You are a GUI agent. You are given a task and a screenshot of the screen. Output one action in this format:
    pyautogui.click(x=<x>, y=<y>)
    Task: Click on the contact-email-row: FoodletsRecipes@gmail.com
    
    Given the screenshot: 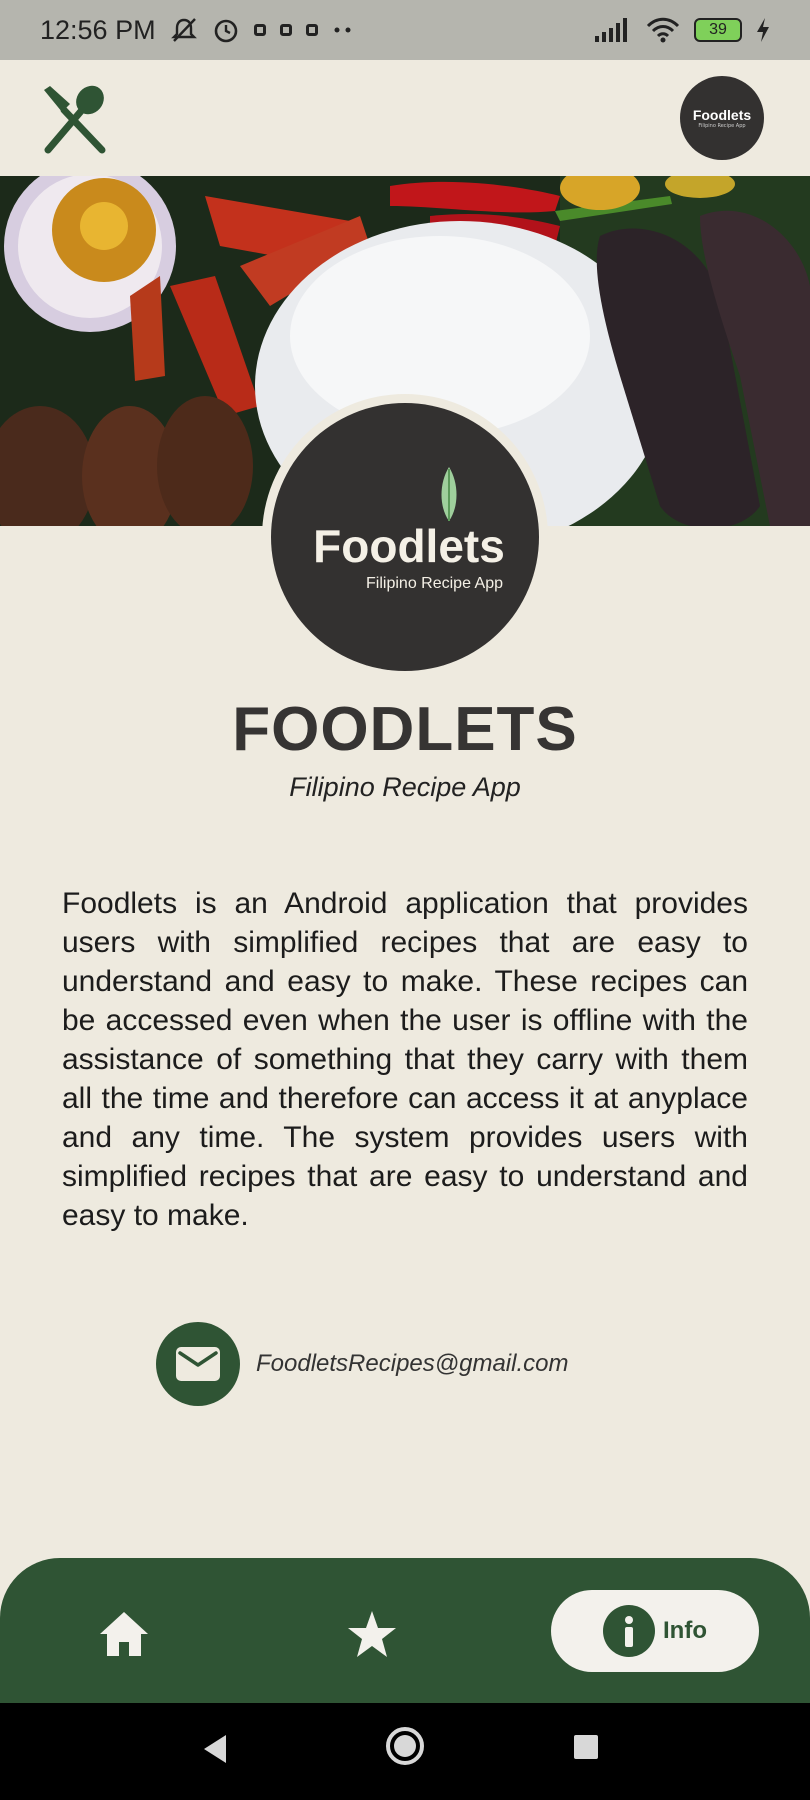 What is the action you would take?
    pyautogui.click(x=362, y=1364)
    